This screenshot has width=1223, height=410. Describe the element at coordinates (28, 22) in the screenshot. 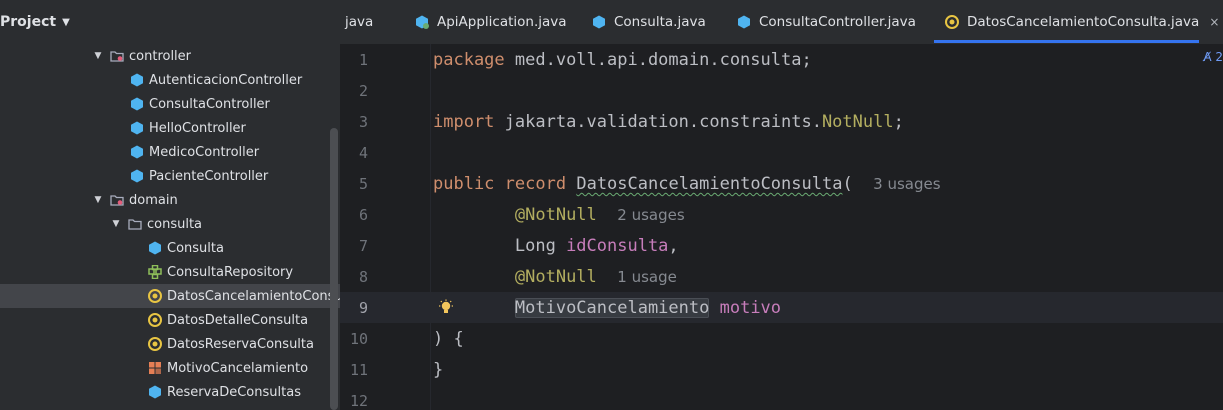

I see `project-panel-title: Project` at that location.